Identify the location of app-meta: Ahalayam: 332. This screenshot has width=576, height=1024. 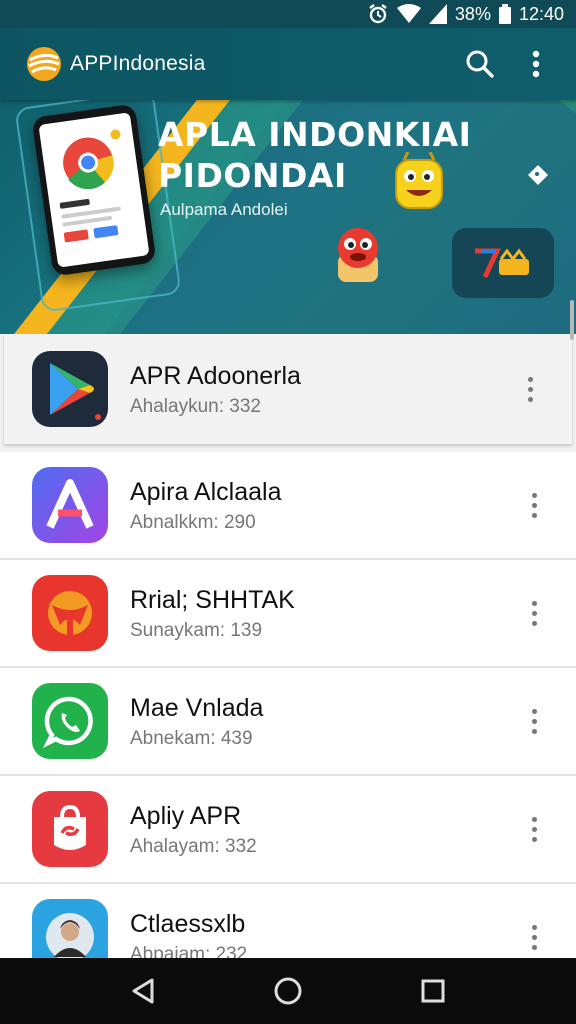
(193, 846).